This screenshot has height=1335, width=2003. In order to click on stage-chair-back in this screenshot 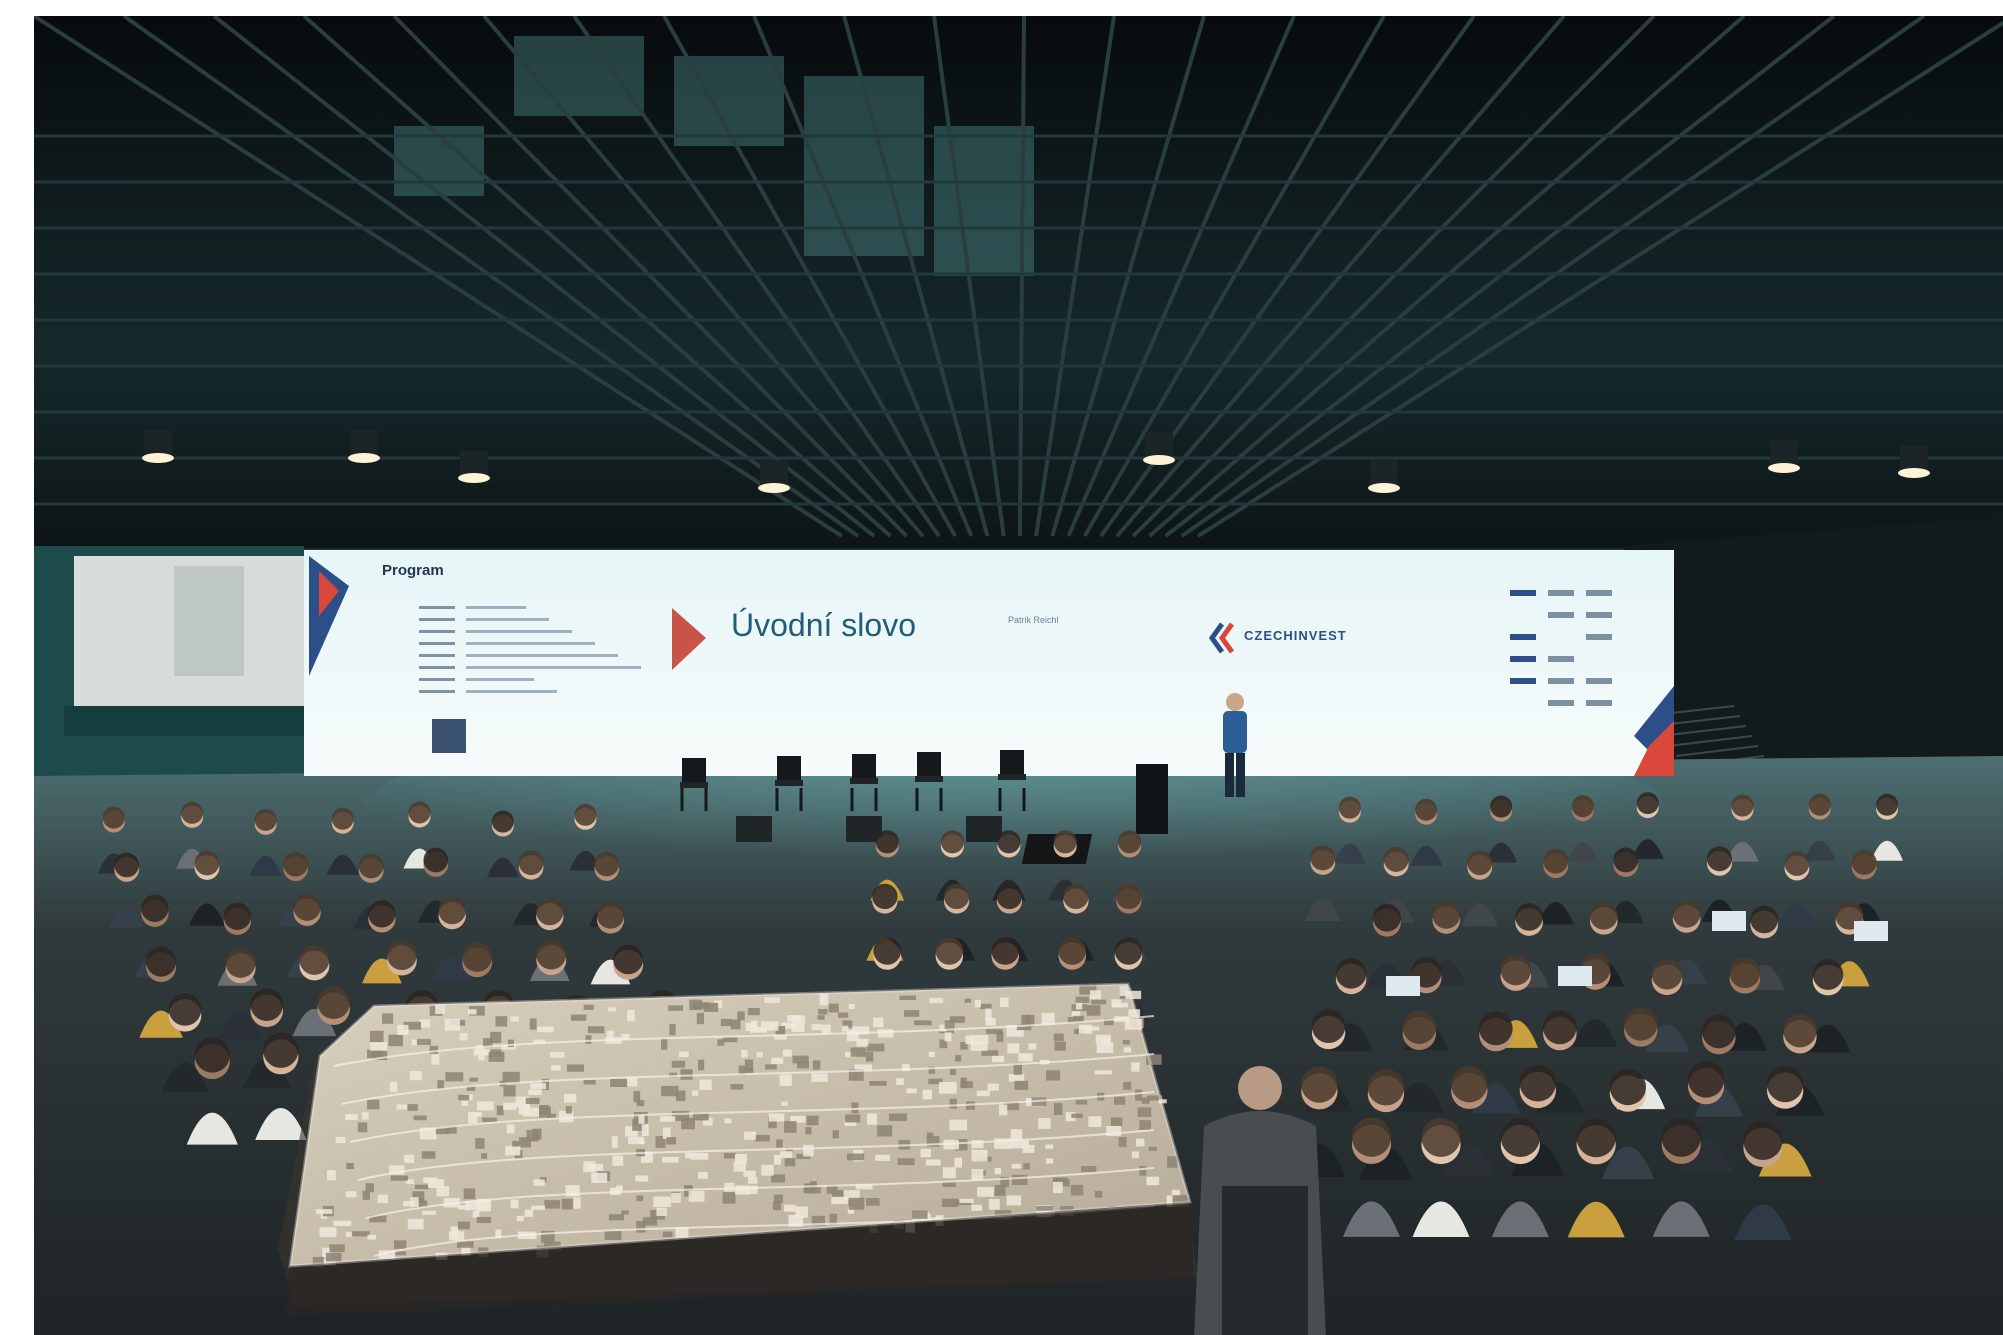, I will do `click(1012, 762)`.